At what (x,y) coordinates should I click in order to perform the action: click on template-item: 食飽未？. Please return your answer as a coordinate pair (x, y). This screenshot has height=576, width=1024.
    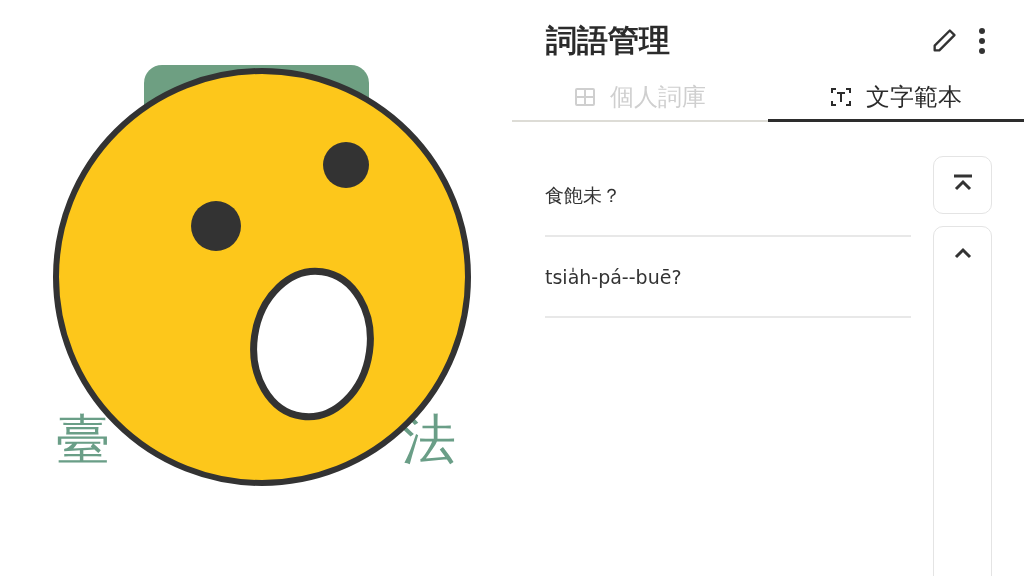
    Looking at the image, I should click on (728, 196).